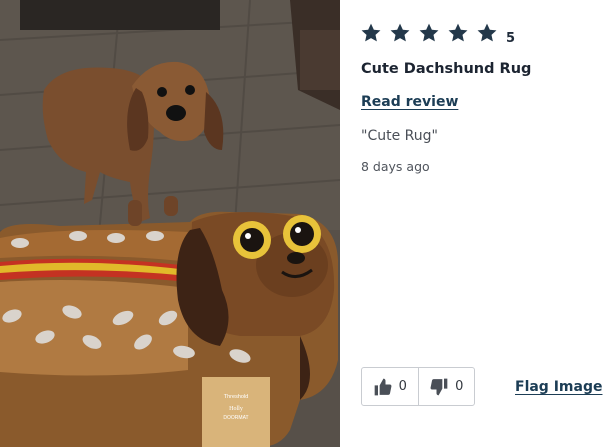 This screenshot has width=611, height=447. Describe the element at coordinates (459, 386) in the screenshot. I see `thumbs-down-count: 0` at that location.